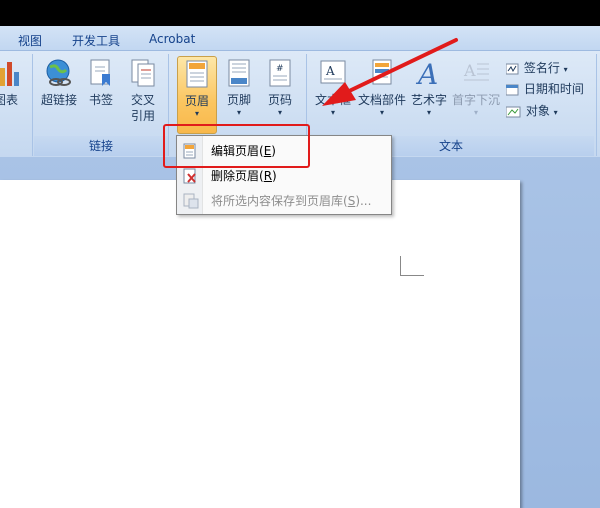 This screenshot has width=600, height=508. What do you see at coordinates (390, 72) in the screenshot?
I see `annotation-arrow` at bounding box center [390, 72].